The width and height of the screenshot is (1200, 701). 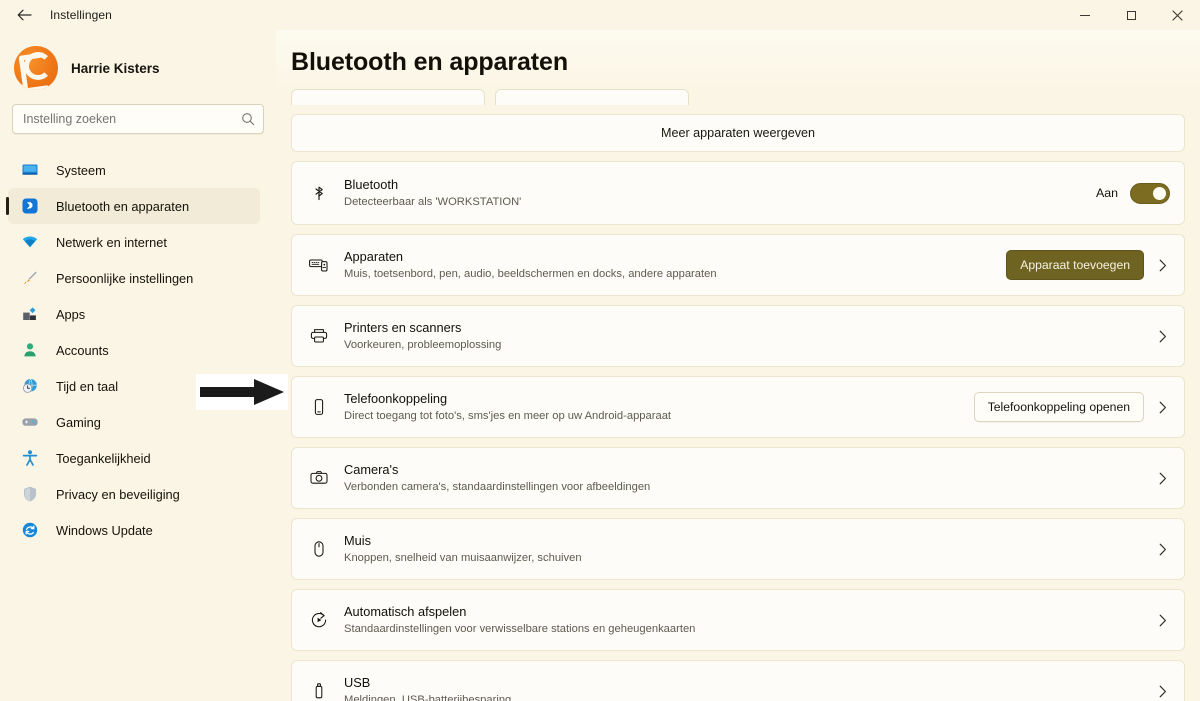 What do you see at coordinates (87, 386) in the screenshot?
I see `sidebar-item-label: Tijd en taal` at bounding box center [87, 386].